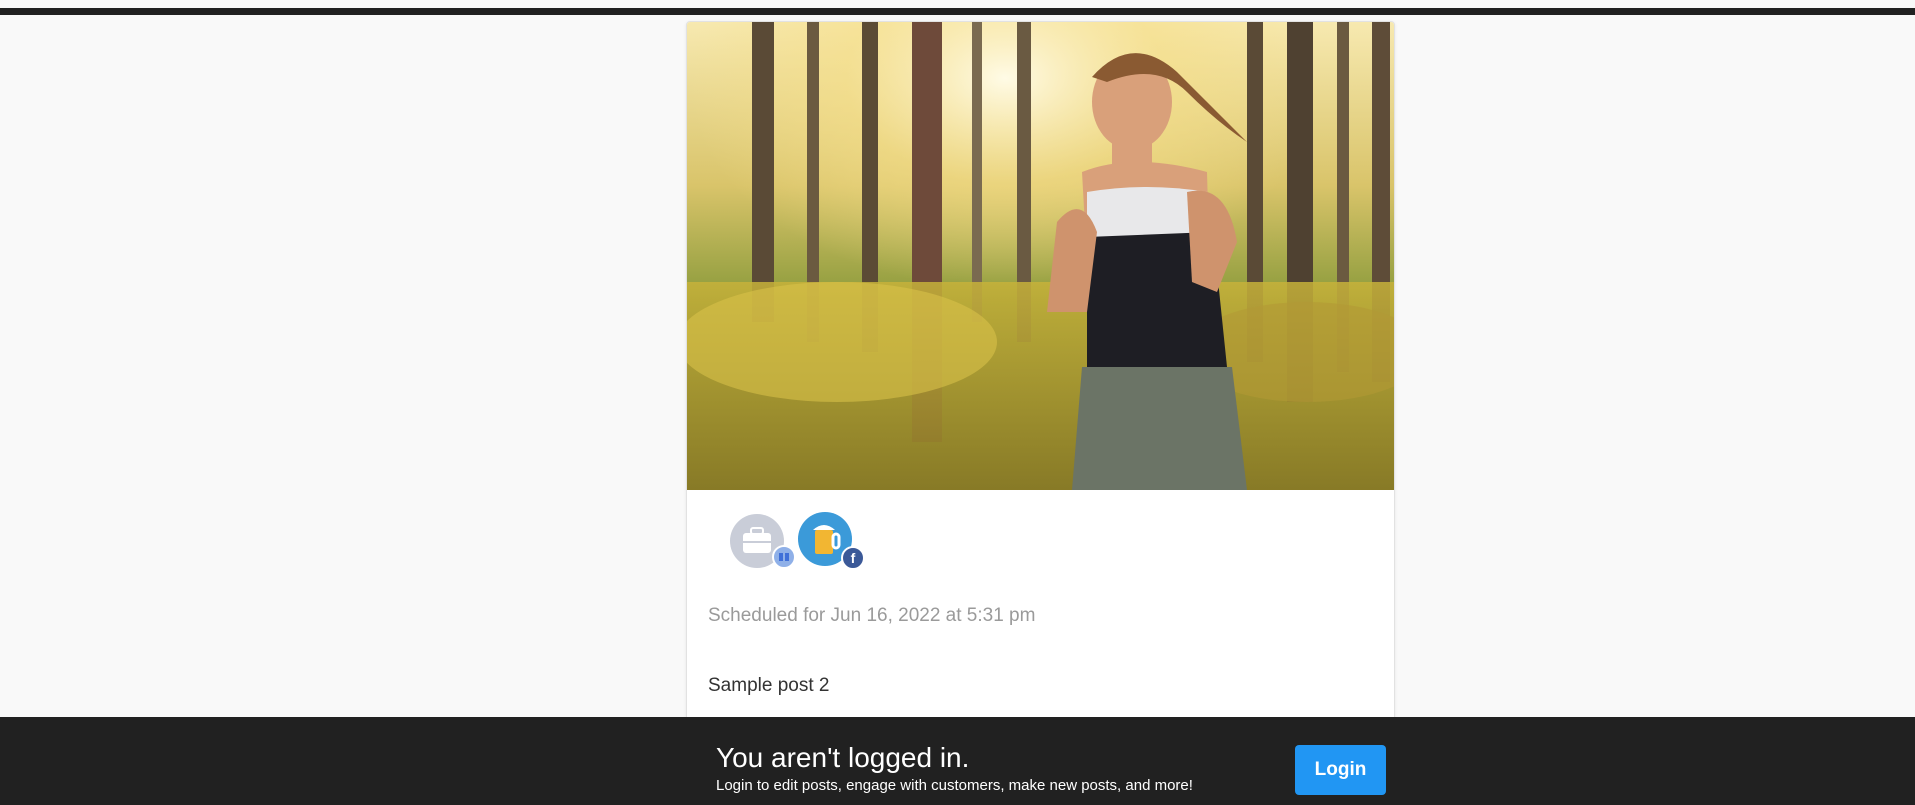 The width and height of the screenshot is (1915, 805). I want to click on post-body-text: Sample post 2, so click(769, 685).